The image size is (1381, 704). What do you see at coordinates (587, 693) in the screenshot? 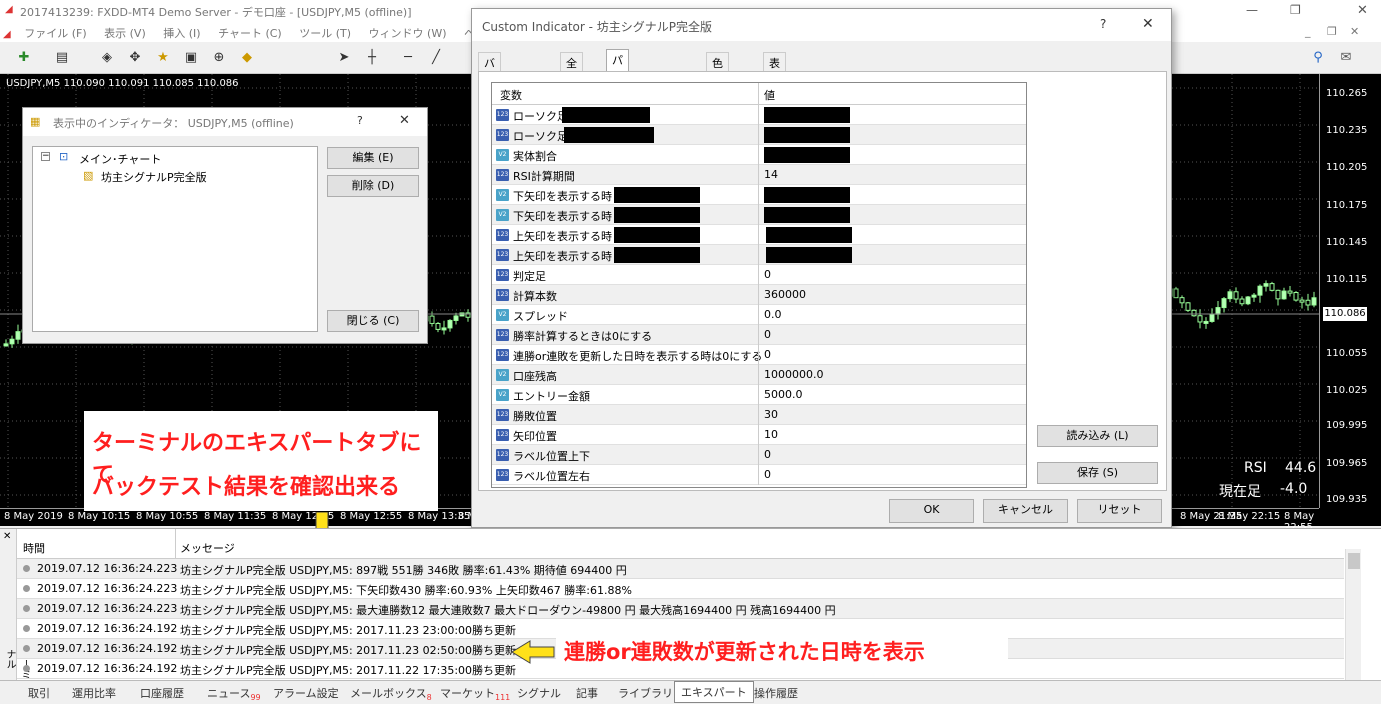
I see `bottom-tab: 記事` at bounding box center [587, 693].